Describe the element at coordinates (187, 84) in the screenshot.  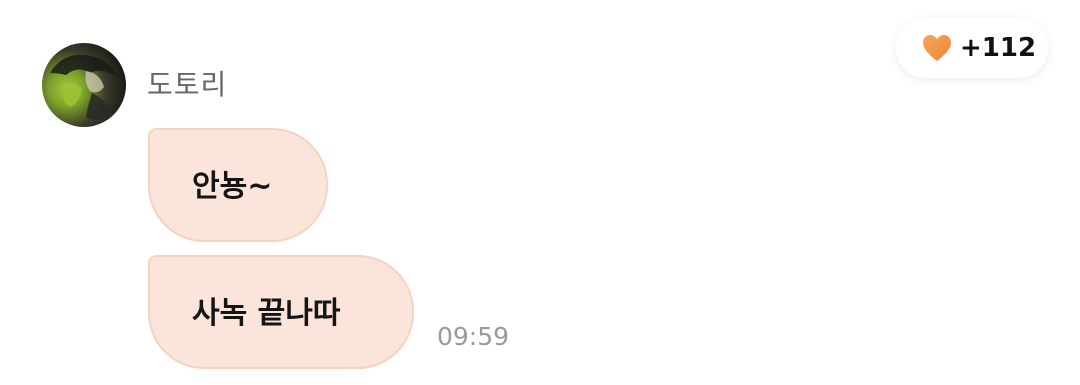
I see `sender-name: 도토리` at that location.